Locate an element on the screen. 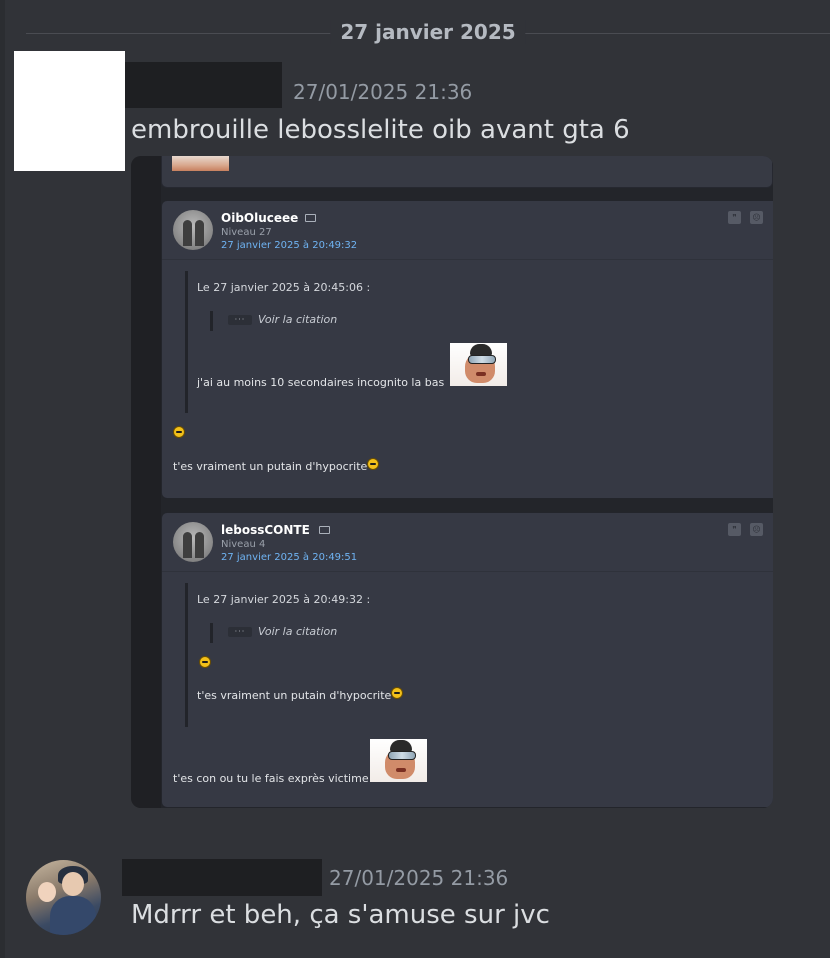 The image size is (830, 958). previous-post-fragment is located at coordinates (467, 172).